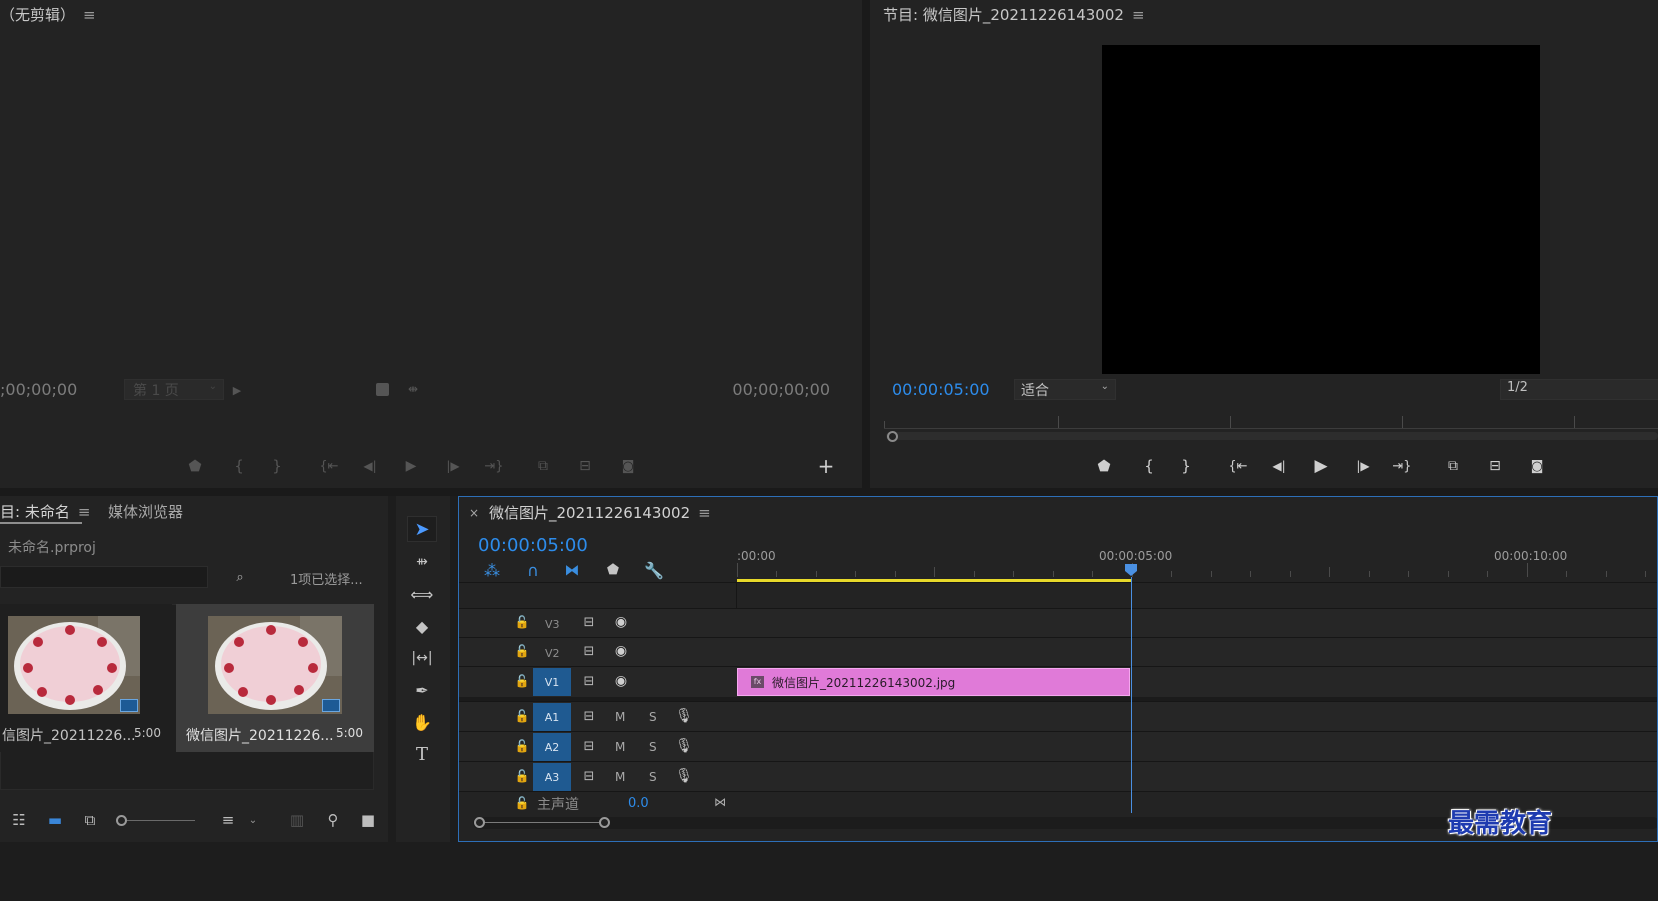 This screenshot has width=1658, height=901. What do you see at coordinates (604, 822) in the screenshot?
I see `scrollbar-handle-right` at bounding box center [604, 822].